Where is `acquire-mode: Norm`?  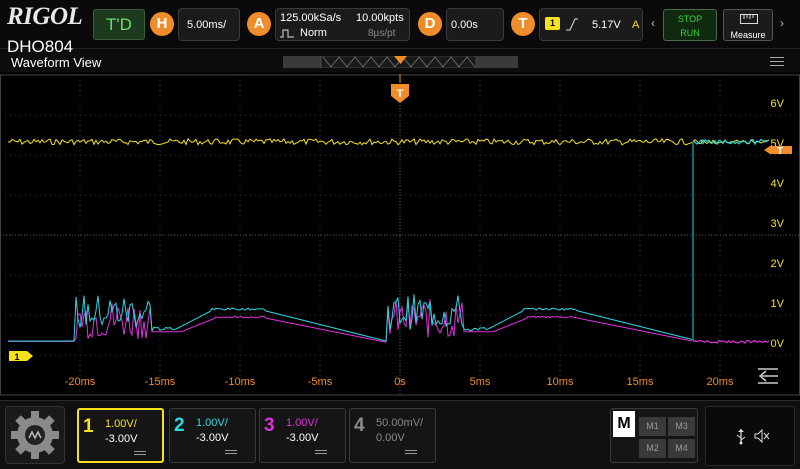
acquire-mode: Norm is located at coordinates (313, 33).